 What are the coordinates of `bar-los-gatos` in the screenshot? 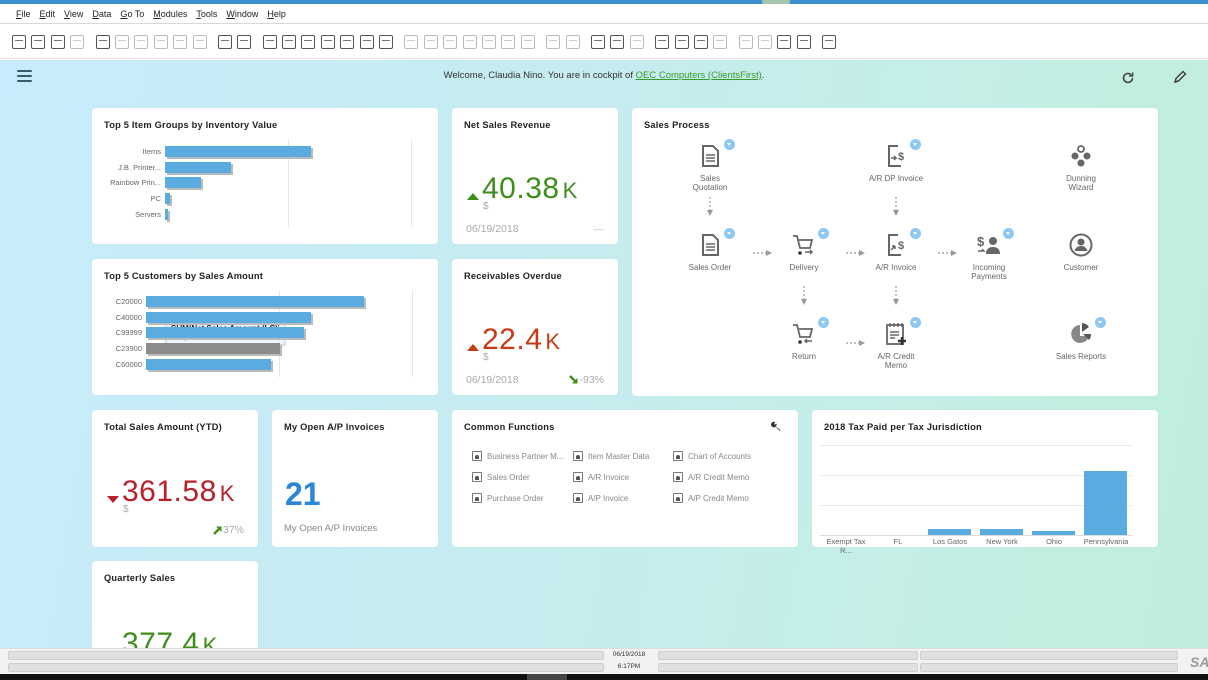 It's located at (949, 532).